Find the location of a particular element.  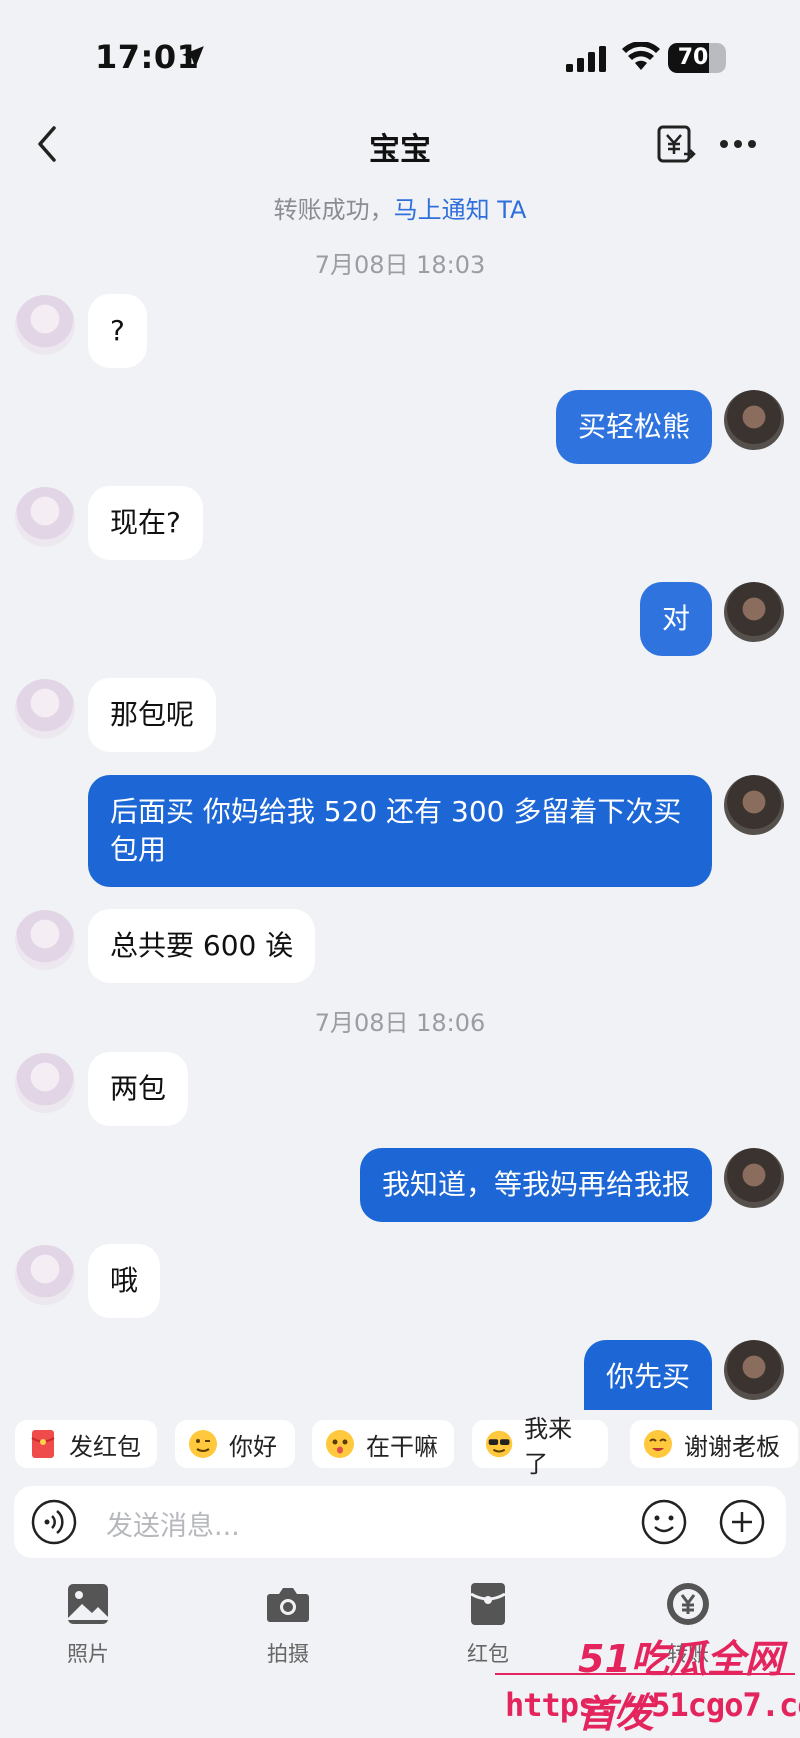

quick-reply-hello: 你好 is located at coordinates (235, 1444).